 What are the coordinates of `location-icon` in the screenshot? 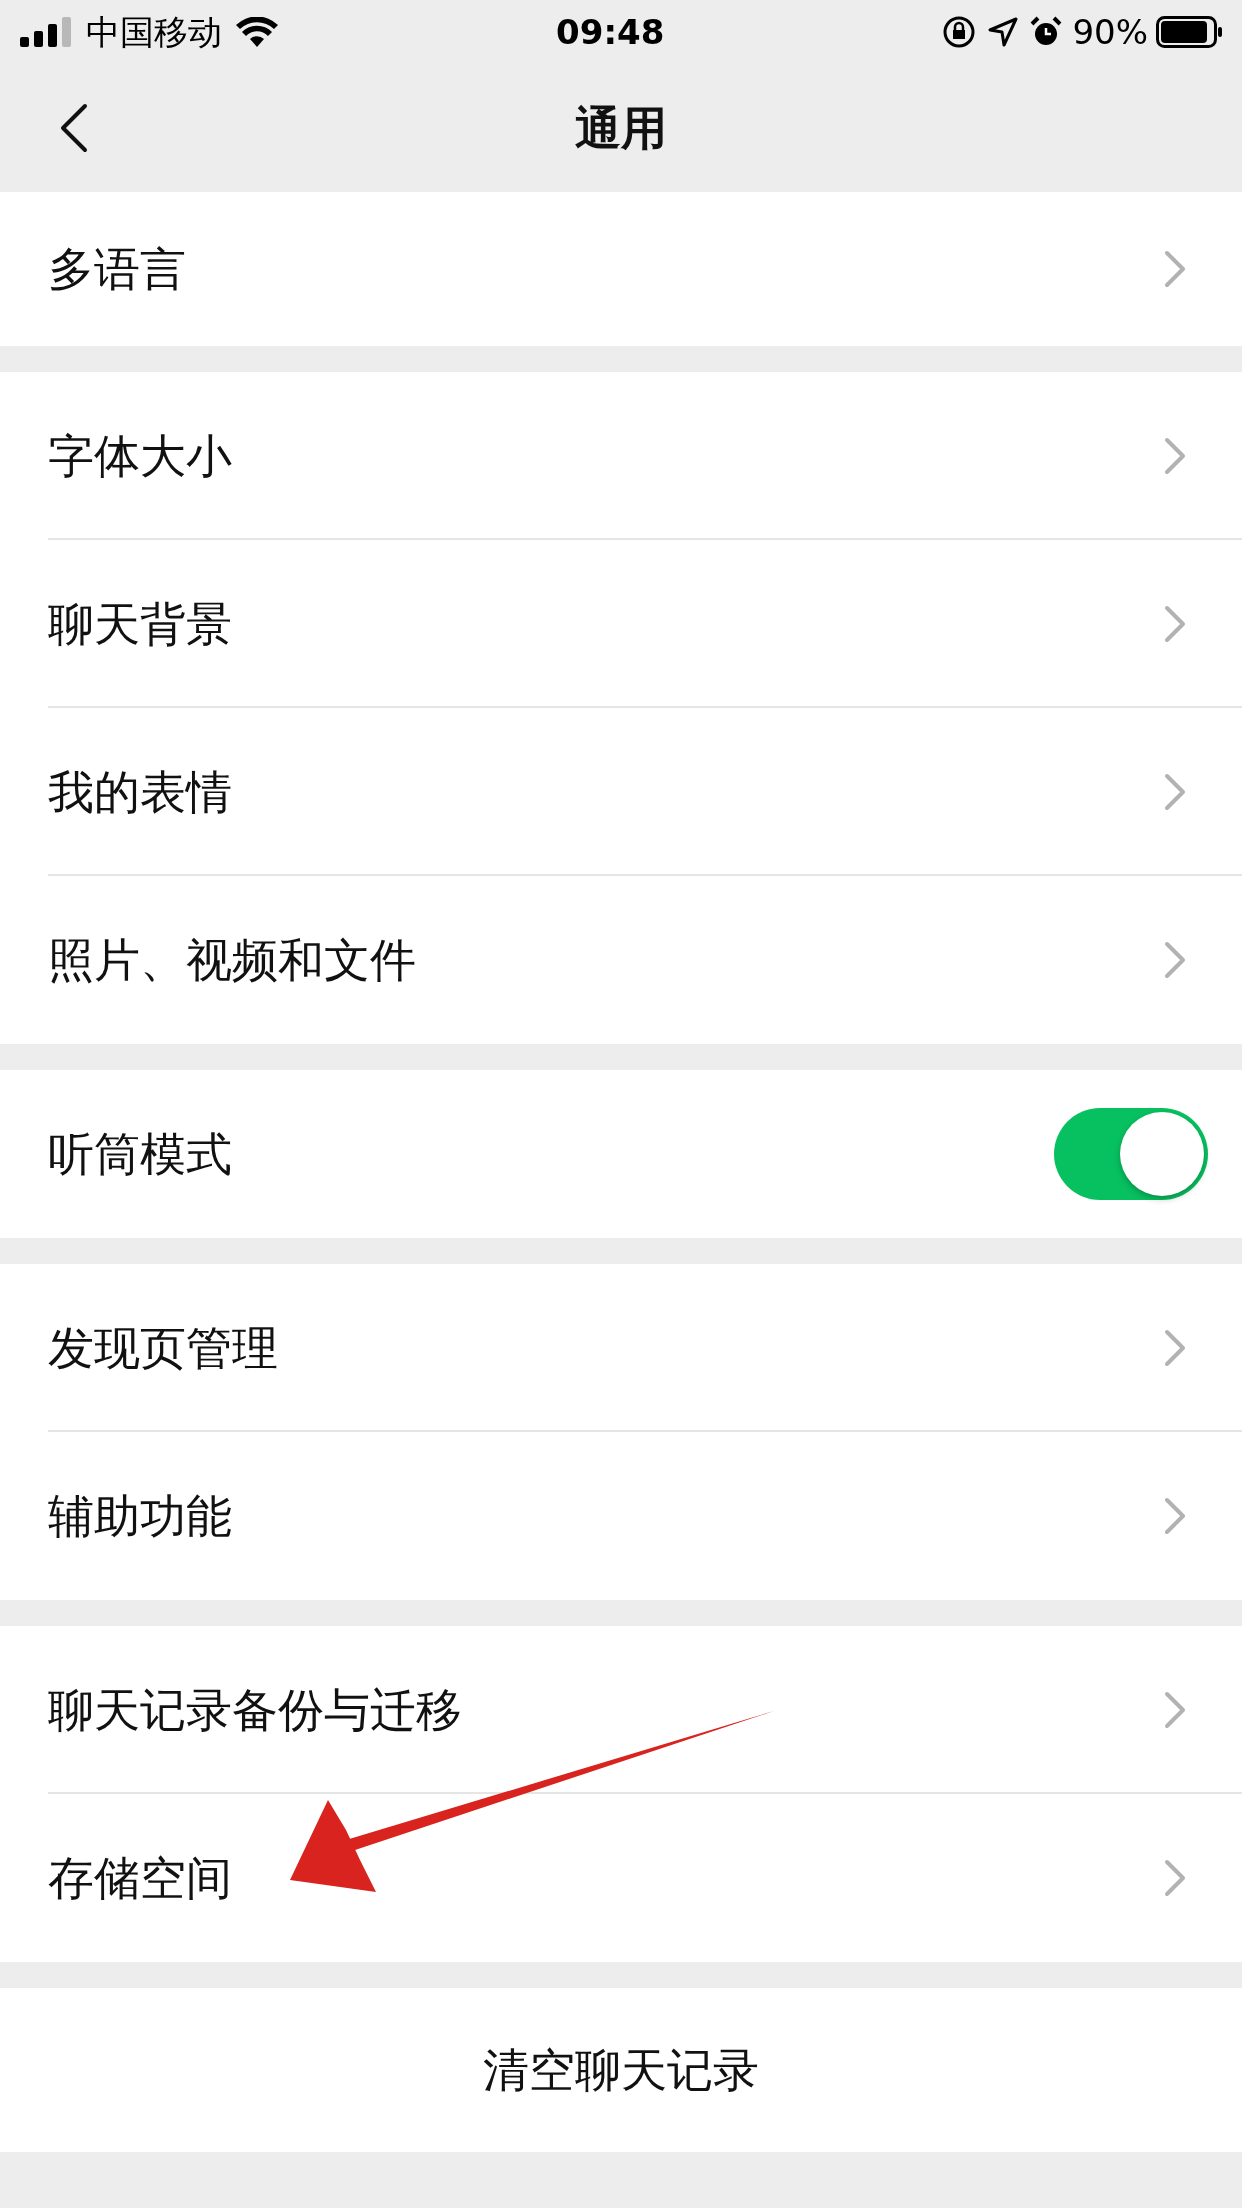 It's located at (1003, 32).